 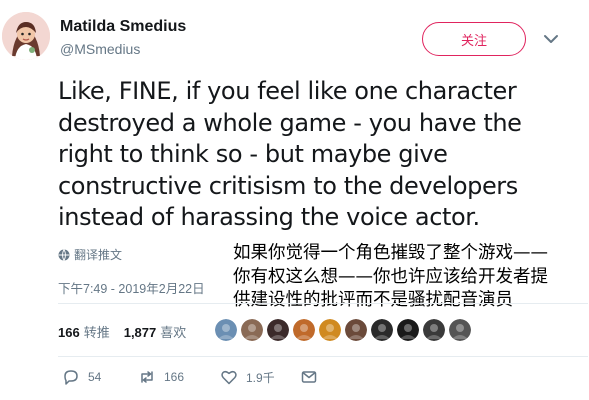 What do you see at coordinates (123, 27) in the screenshot?
I see `author-display-name: Matilda Smedius` at bounding box center [123, 27].